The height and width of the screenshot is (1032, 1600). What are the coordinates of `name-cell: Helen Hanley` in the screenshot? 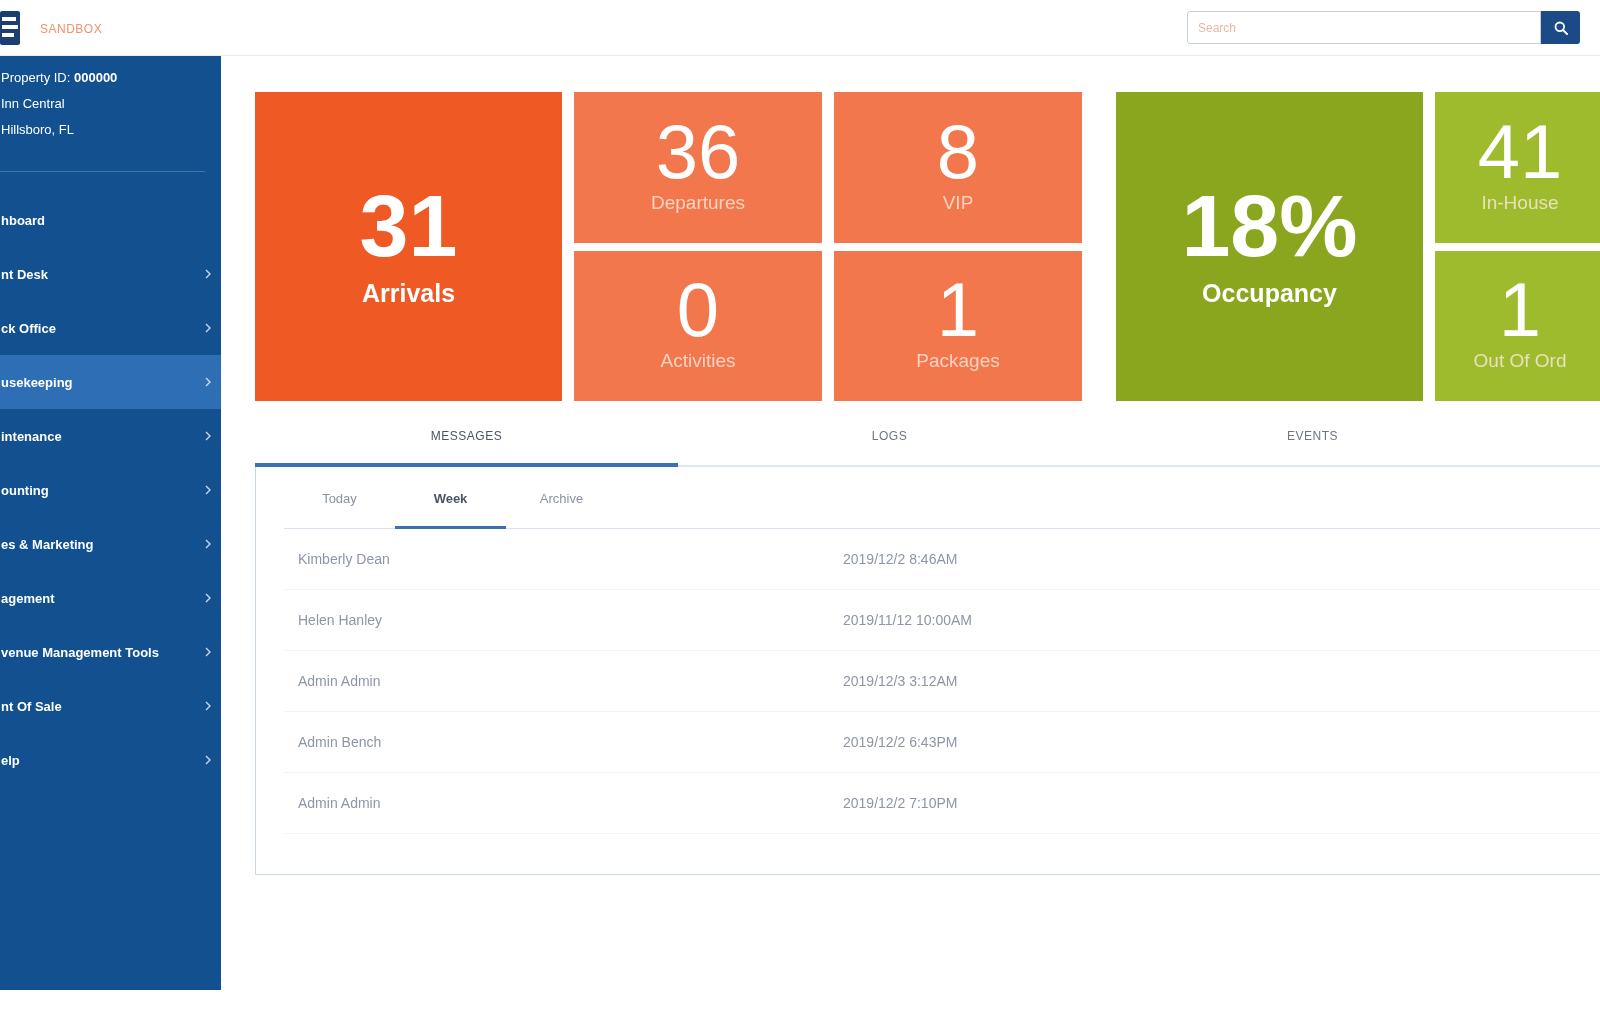 It's located at (340, 620).